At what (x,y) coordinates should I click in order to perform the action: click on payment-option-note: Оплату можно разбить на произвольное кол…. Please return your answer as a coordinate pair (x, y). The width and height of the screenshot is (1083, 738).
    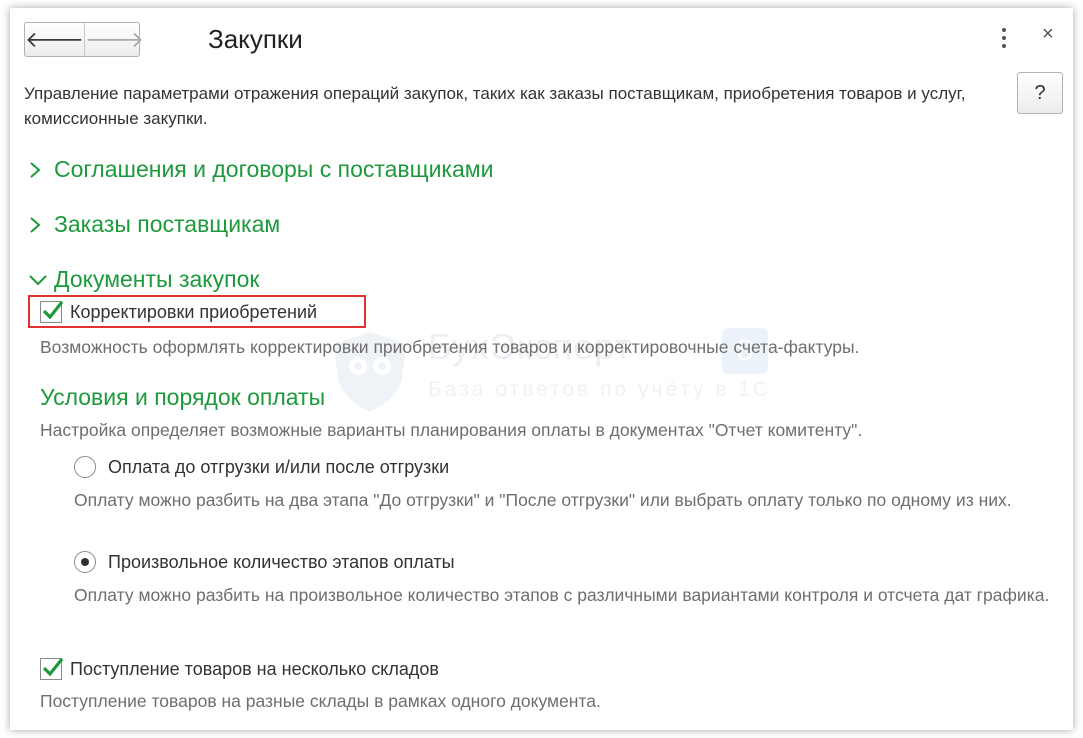
    Looking at the image, I should click on (562, 595).